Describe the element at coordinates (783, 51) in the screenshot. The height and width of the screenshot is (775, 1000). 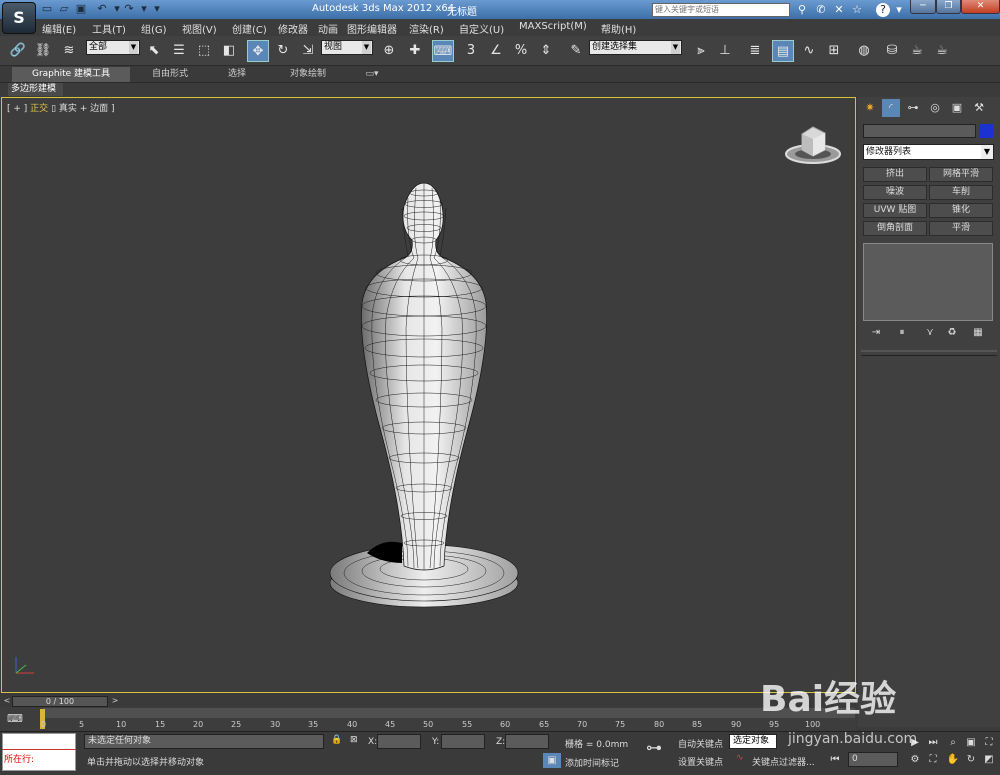
I see `graphite-toggle-icon: ▤` at that location.